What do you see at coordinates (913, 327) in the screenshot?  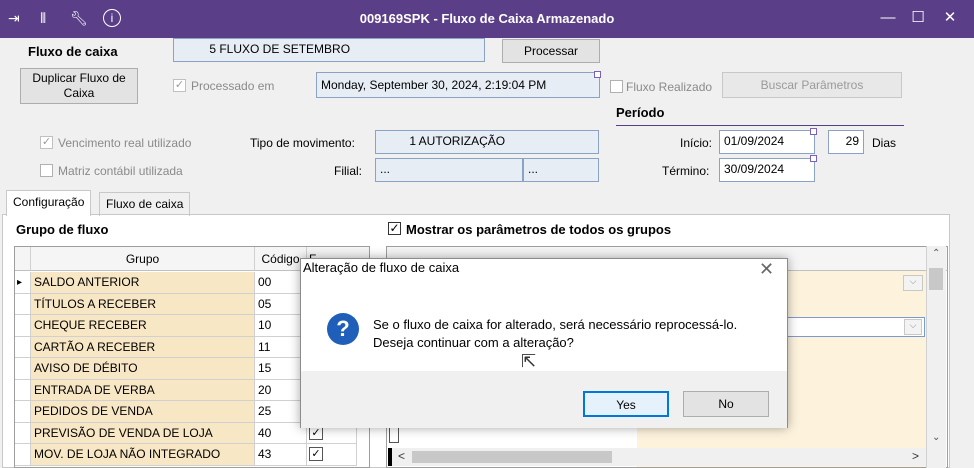 I see `dropdown-2-icon: ⌵` at bounding box center [913, 327].